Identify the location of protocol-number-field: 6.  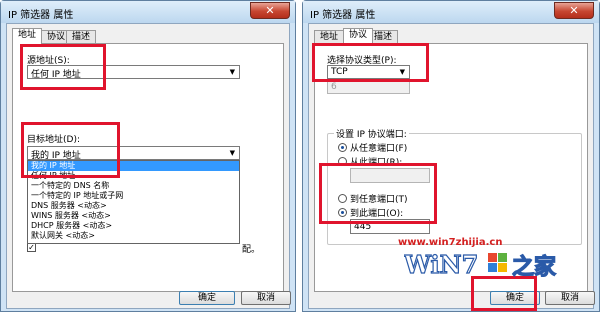
(368, 87).